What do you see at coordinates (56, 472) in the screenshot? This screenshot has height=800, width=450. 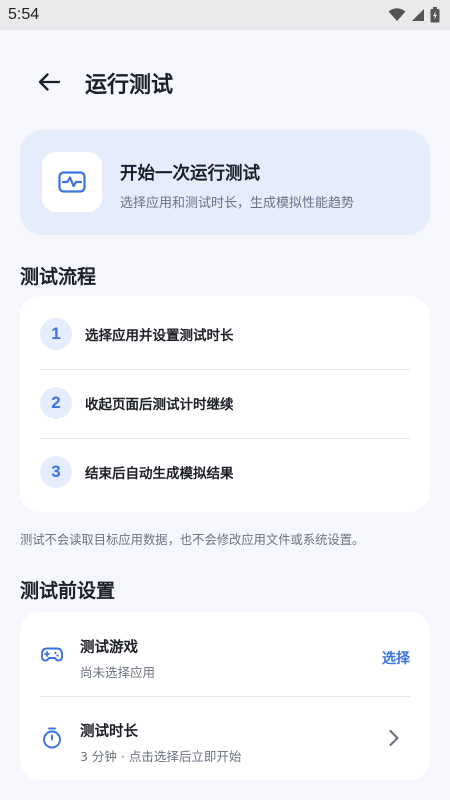 I see `step-number-badge: 3` at bounding box center [56, 472].